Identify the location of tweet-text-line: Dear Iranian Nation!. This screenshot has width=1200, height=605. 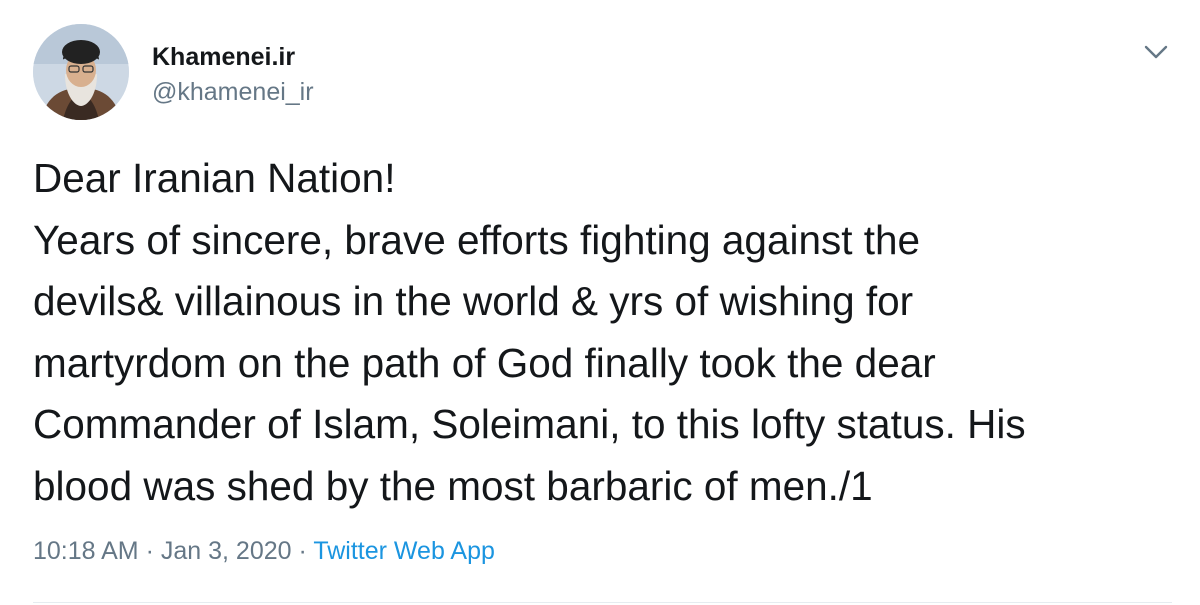
(214, 178).